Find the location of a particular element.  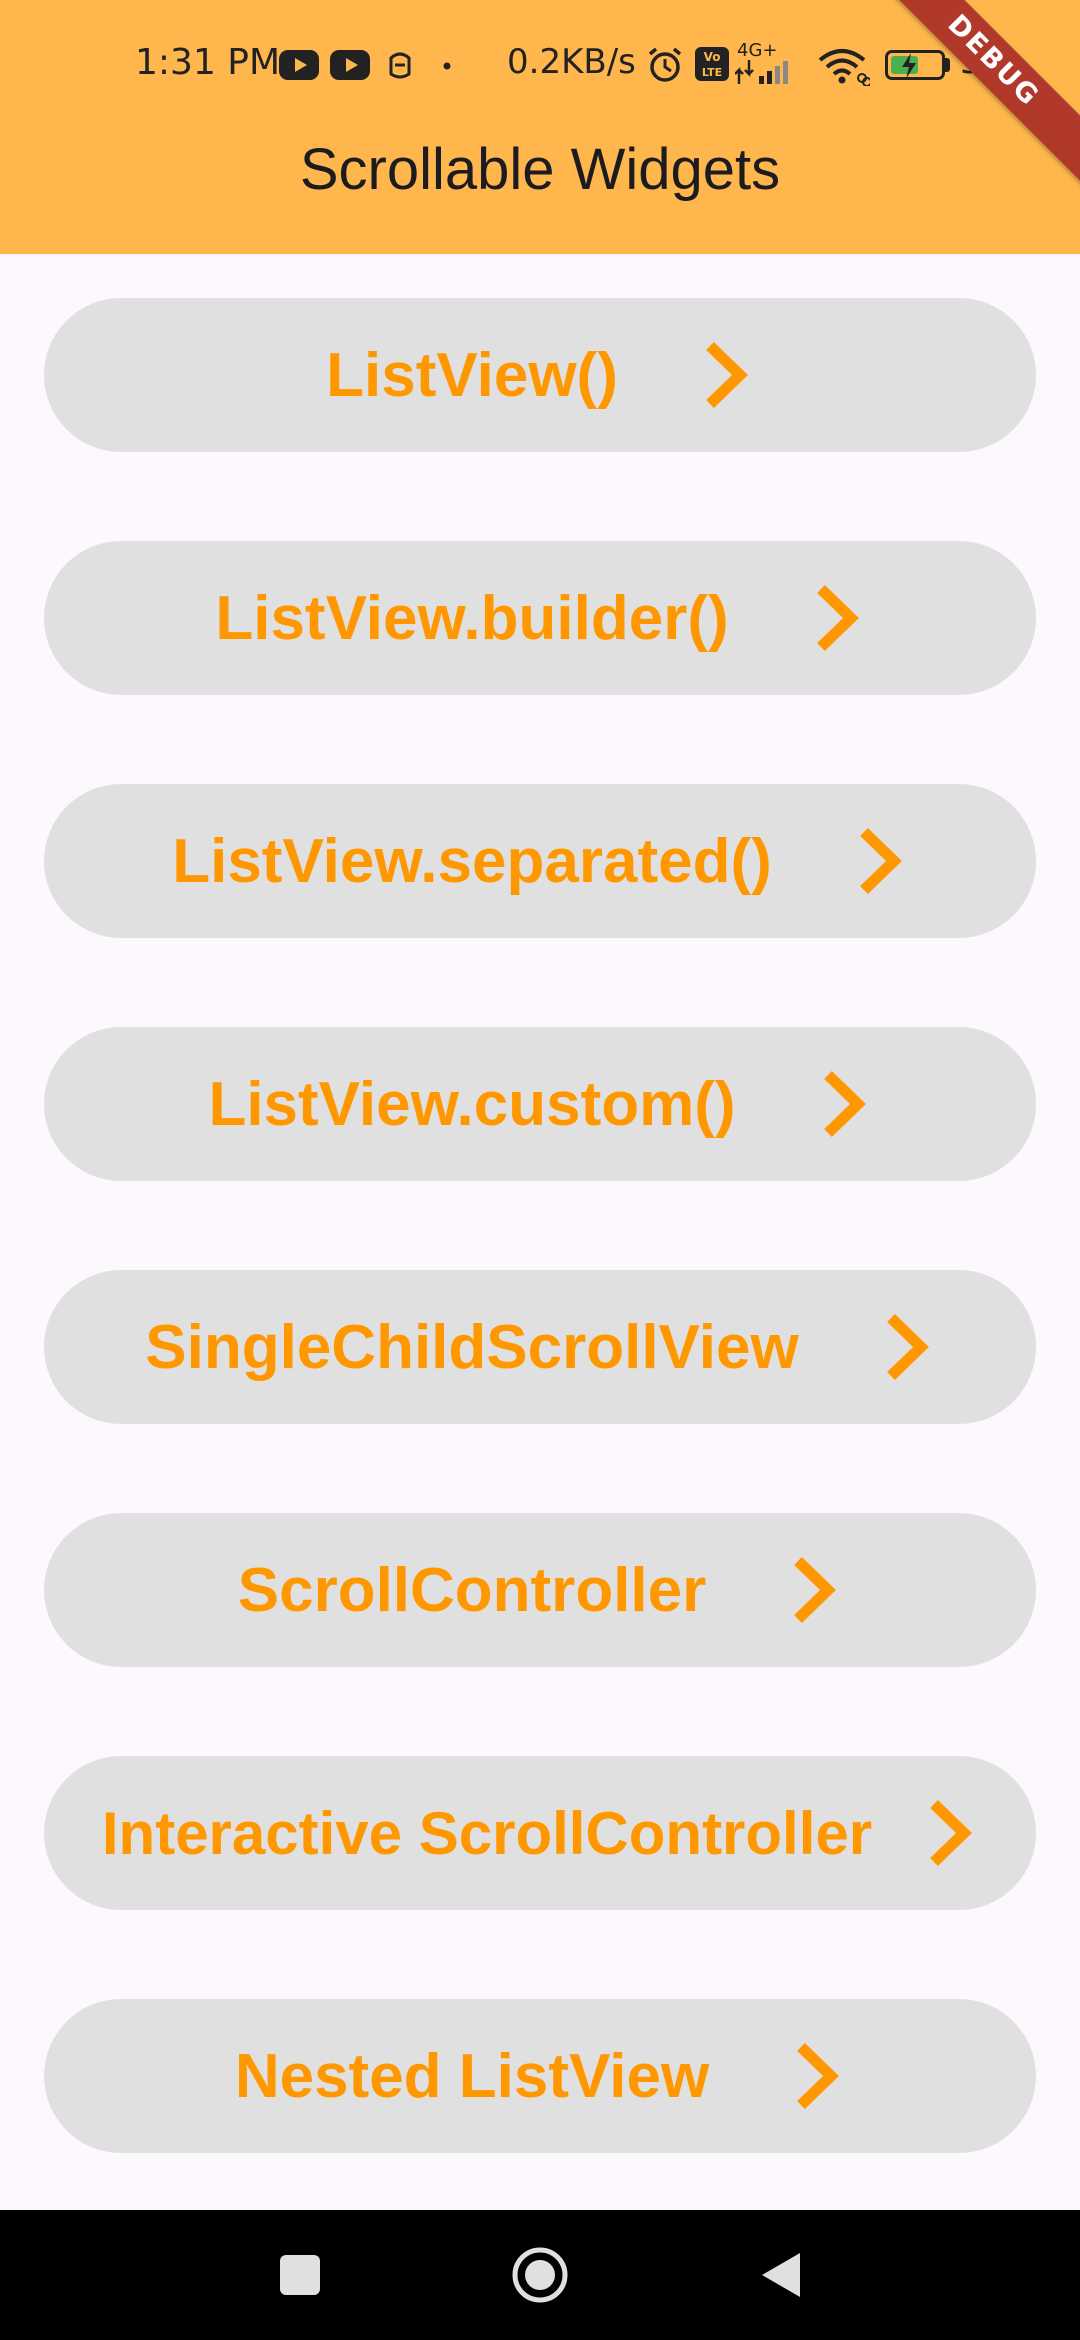

button-label: ScrollController is located at coordinates (472, 1590).